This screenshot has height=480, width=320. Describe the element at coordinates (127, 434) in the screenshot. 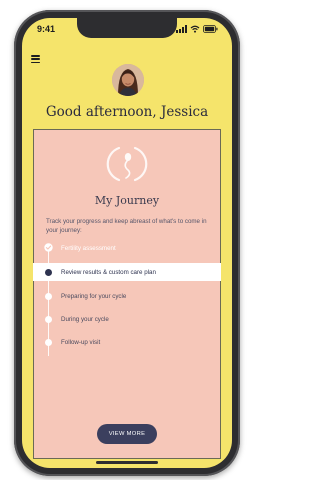

I see `view-more-button: VIEW MORE` at that location.